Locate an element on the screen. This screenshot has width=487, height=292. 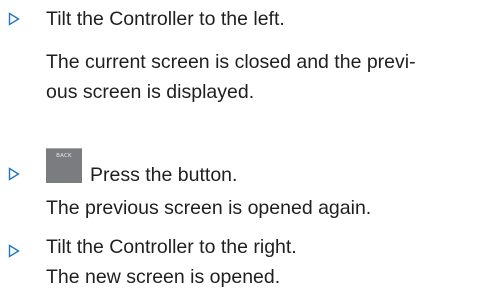
step-1-instruction: Tilt the Controller to the left. is located at coordinates (165, 19).